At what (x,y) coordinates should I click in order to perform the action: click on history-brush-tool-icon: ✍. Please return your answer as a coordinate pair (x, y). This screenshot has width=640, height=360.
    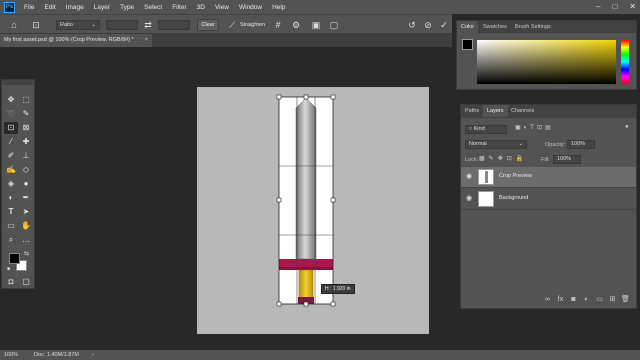
    Looking at the image, I should click on (11, 170).